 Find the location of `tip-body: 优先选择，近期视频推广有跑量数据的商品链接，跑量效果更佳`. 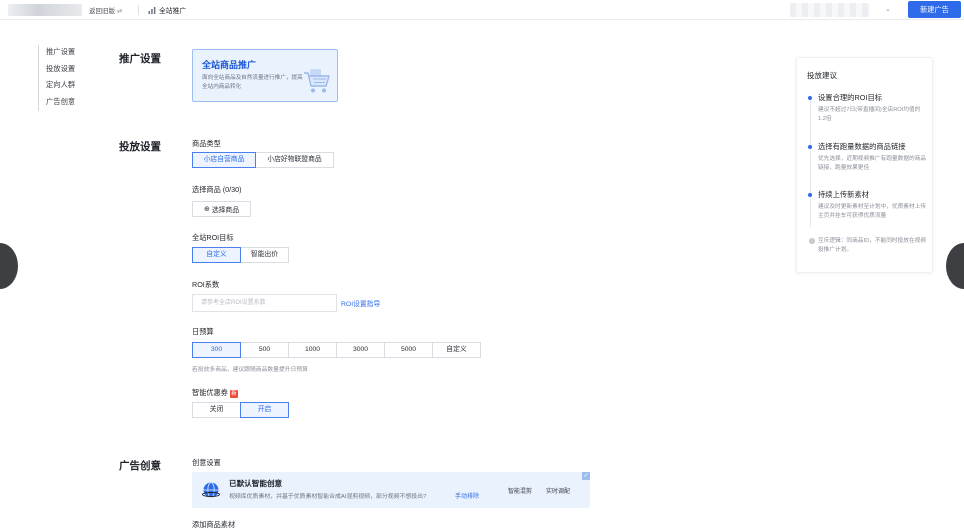

tip-body: 优先选择，近期视频推广有跑量数据的商品链接，跑量效果更佳 is located at coordinates (872, 164).